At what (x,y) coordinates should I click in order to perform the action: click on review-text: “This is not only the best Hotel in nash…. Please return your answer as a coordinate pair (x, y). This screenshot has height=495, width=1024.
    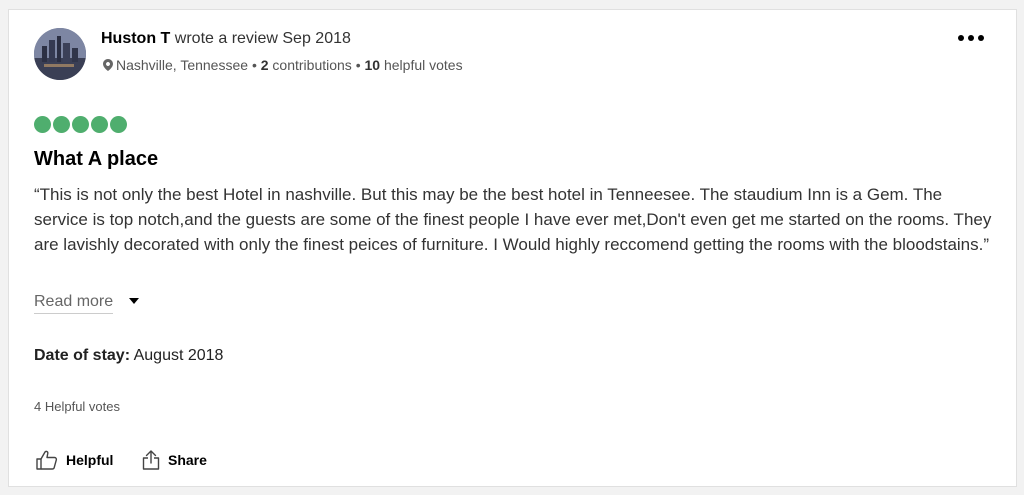
    Looking at the image, I should click on (513, 219).